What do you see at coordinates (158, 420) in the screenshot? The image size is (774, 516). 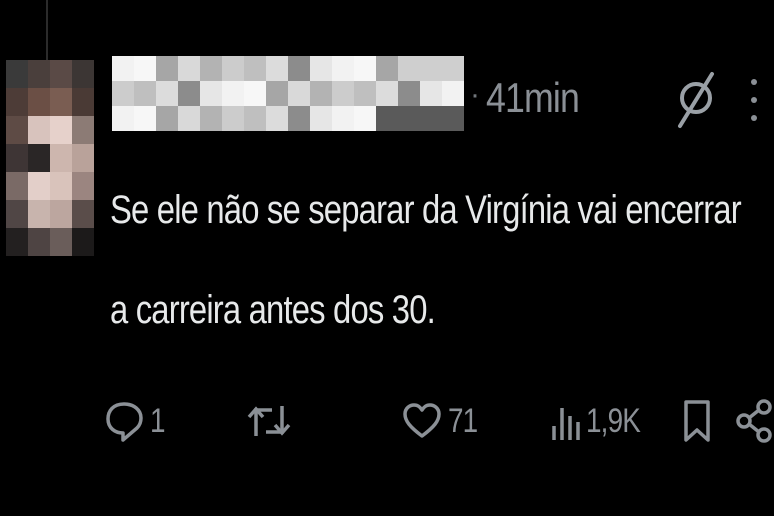 I see `reply-count: 1` at bounding box center [158, 420].